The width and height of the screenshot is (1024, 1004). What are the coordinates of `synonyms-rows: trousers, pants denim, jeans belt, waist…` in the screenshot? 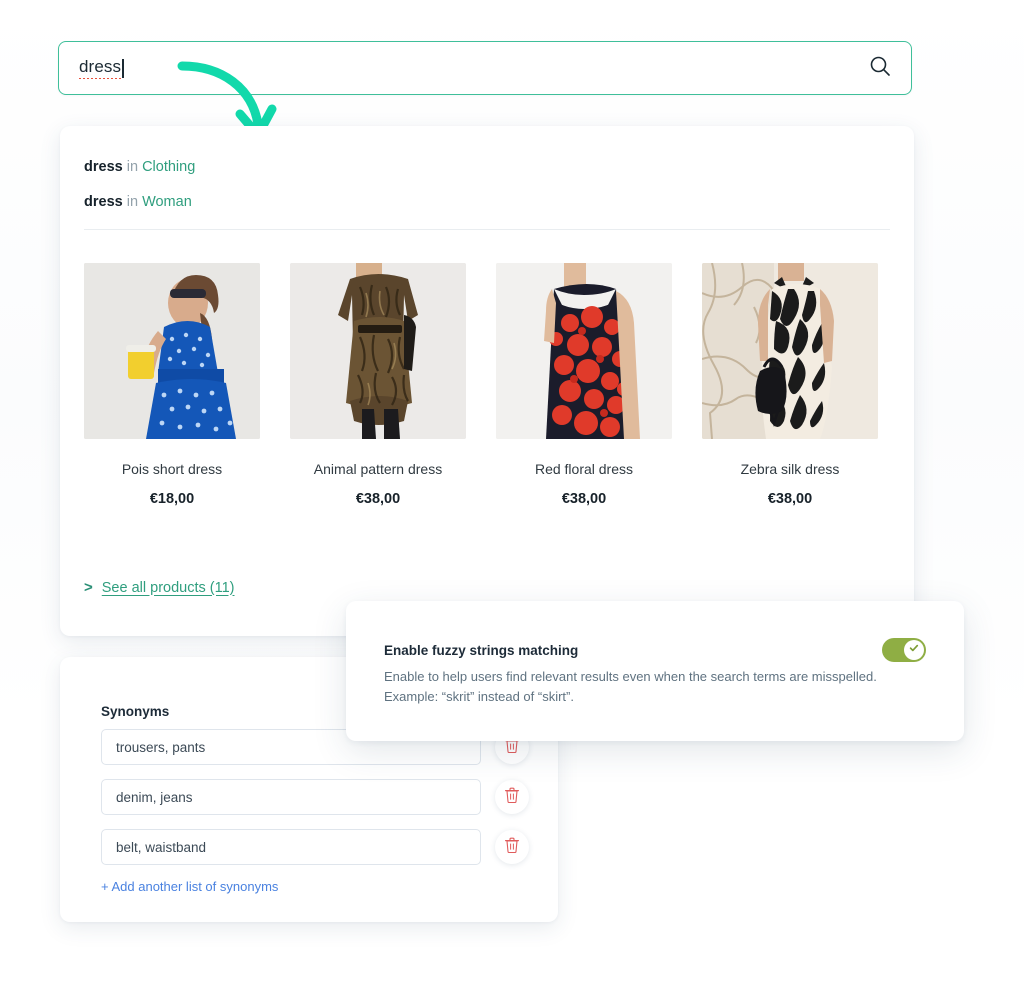 It's located at (329, 804).